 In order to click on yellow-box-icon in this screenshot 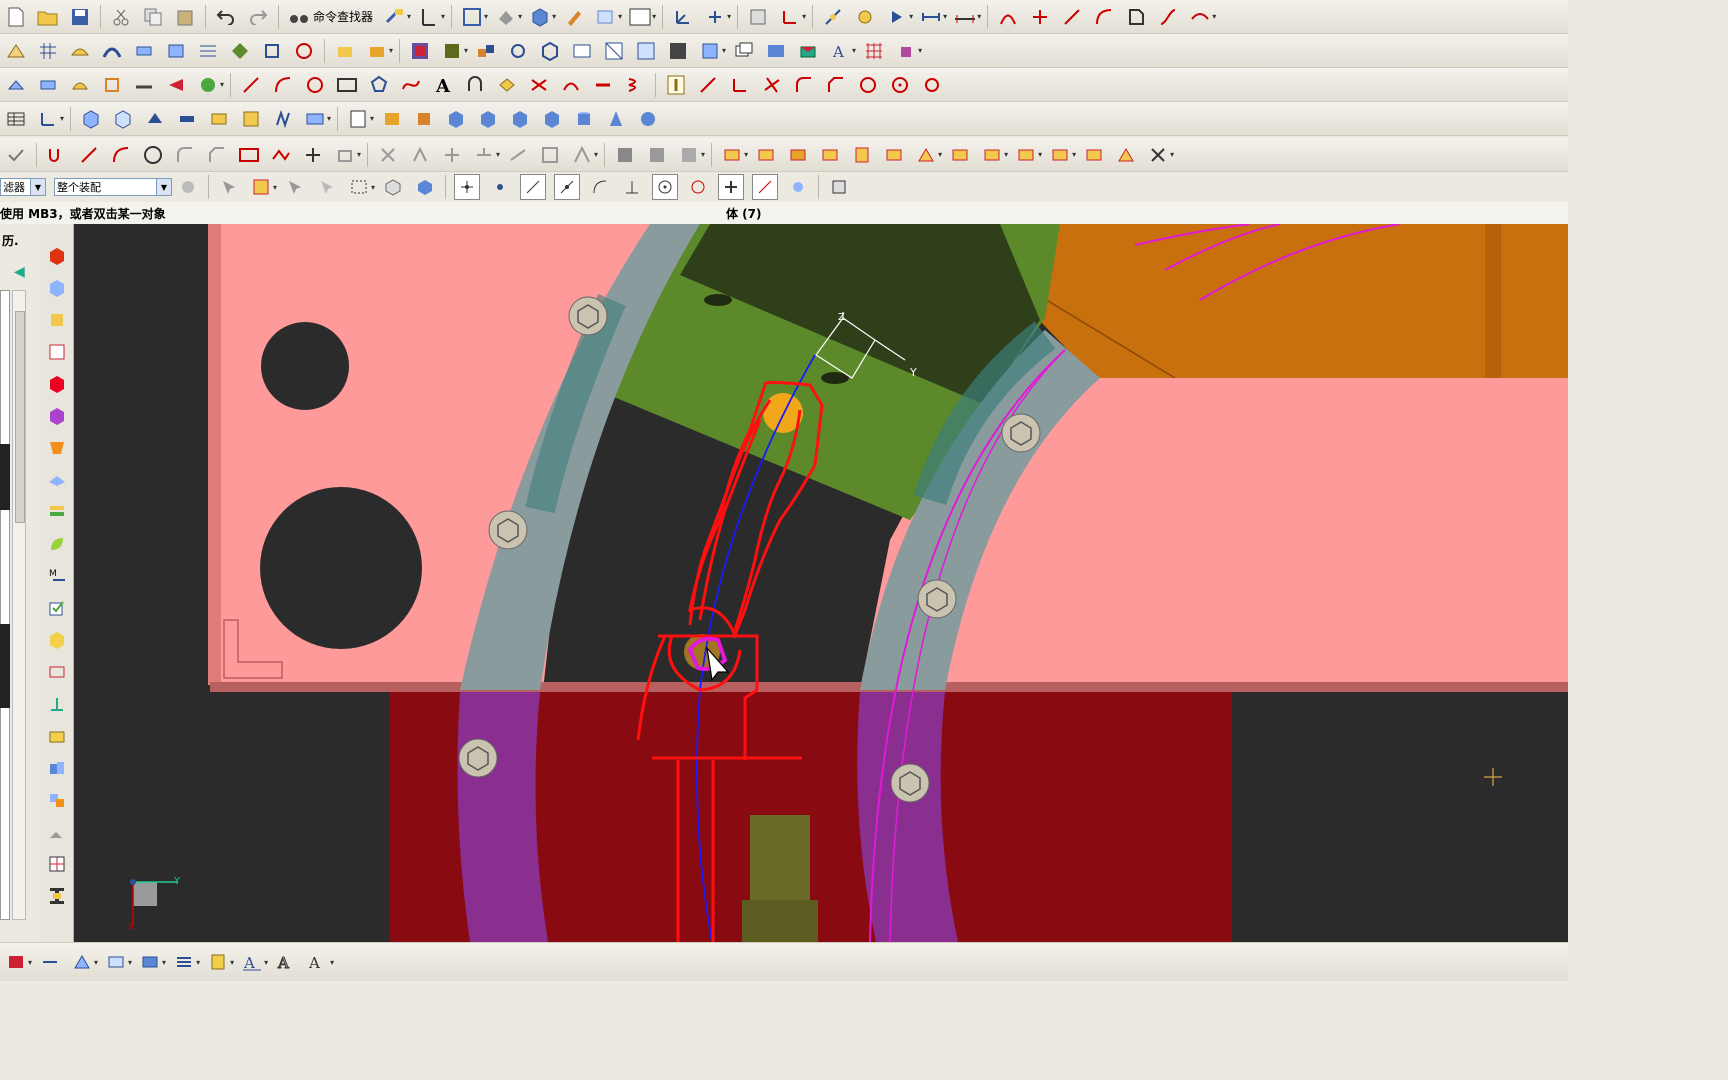, I will do `click(57, 640)`.